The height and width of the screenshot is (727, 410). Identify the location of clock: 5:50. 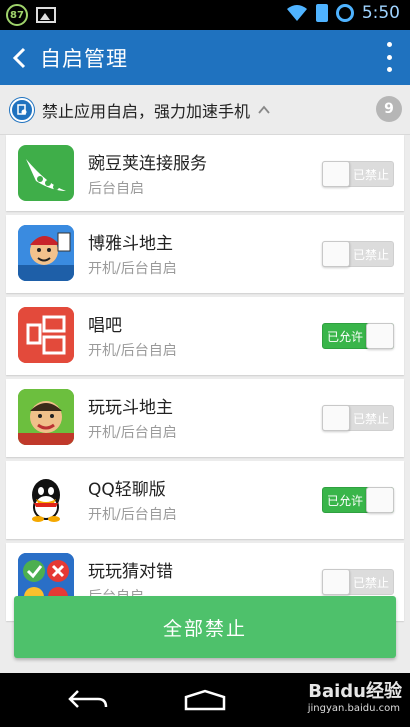
(380, 13).